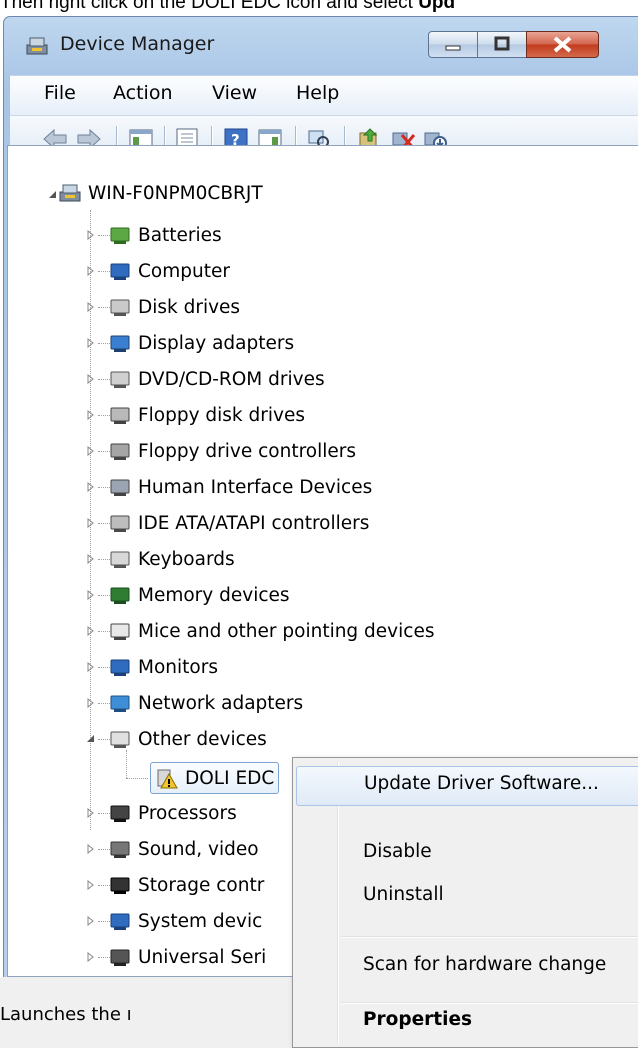 Image resolution: width=638 pixels, height=1048 pixels. I want to click on tree-item-label: Processors, so click(187, 813).